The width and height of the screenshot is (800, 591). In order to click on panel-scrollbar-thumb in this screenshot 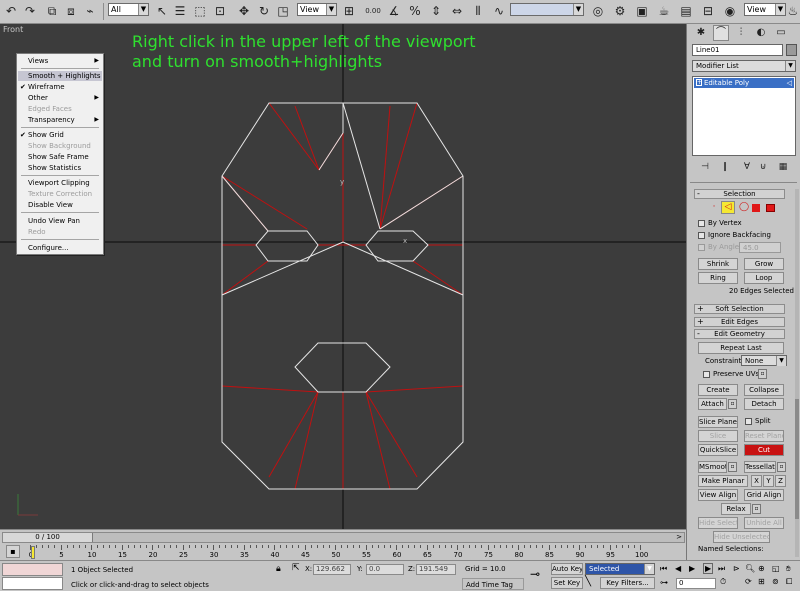, I will do `click(797, 459)`.